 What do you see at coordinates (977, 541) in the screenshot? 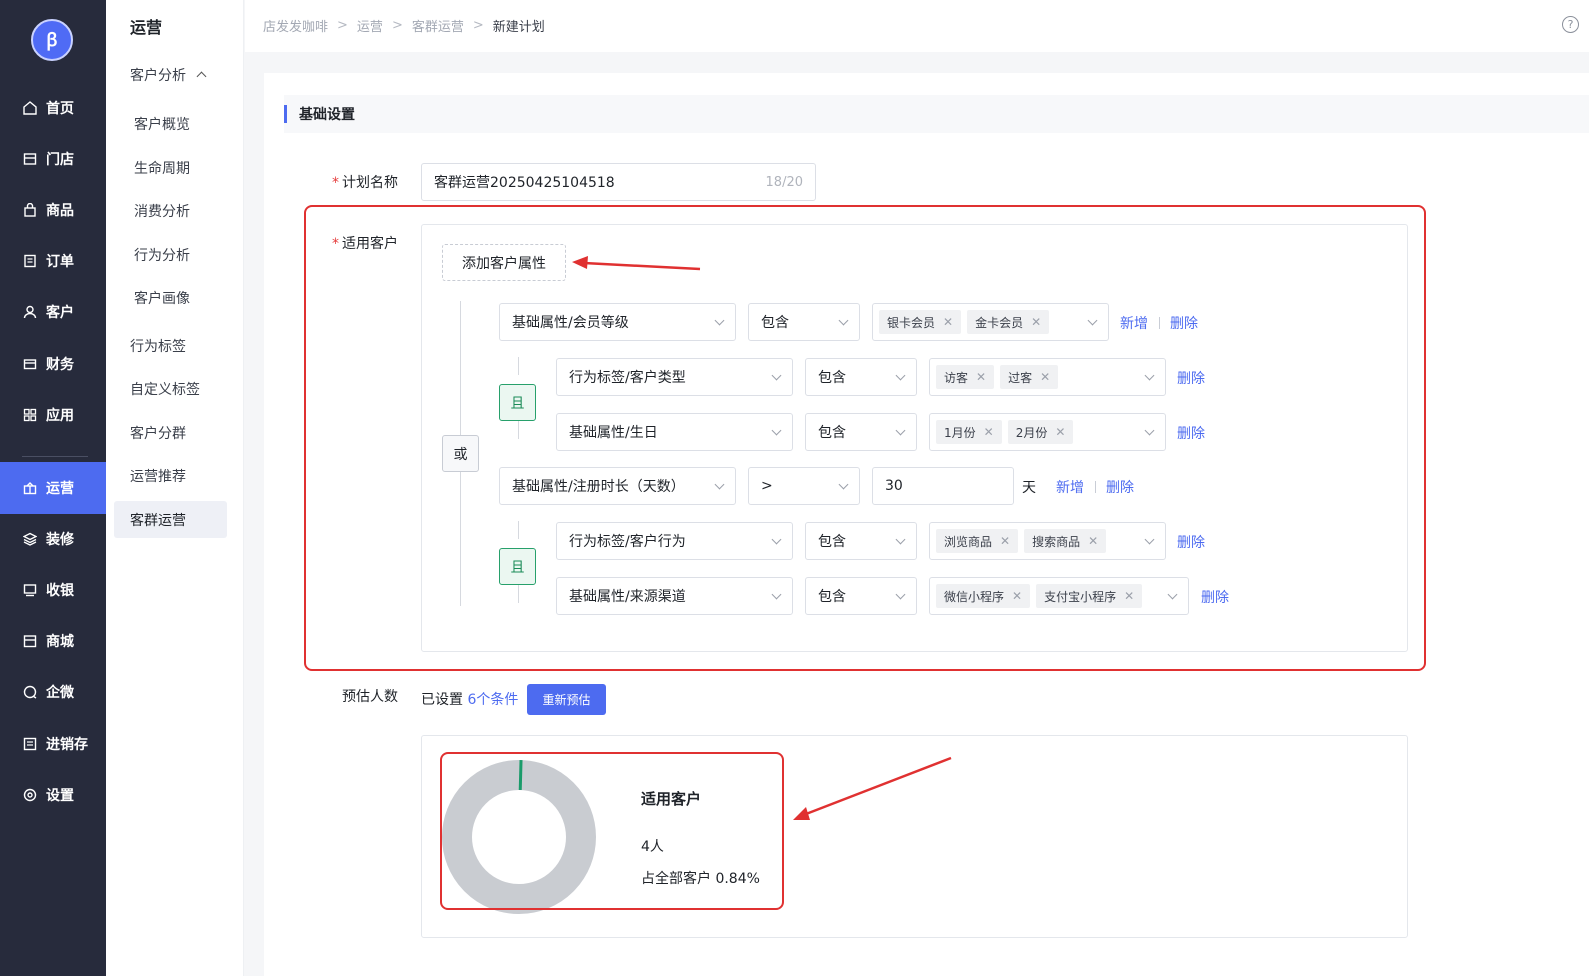
I see `tag-chip: 浏览商品 ✕` at bounding box center [977, 541].